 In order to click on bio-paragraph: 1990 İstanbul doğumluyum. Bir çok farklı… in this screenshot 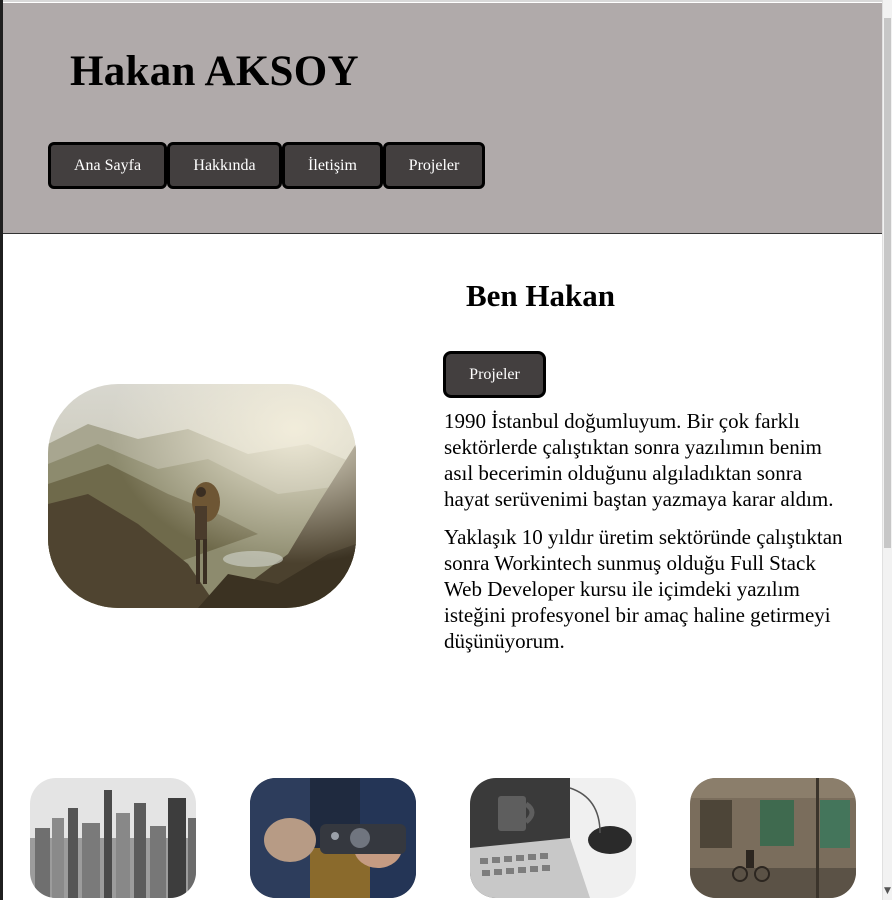, I will do `click(639, 460)`.